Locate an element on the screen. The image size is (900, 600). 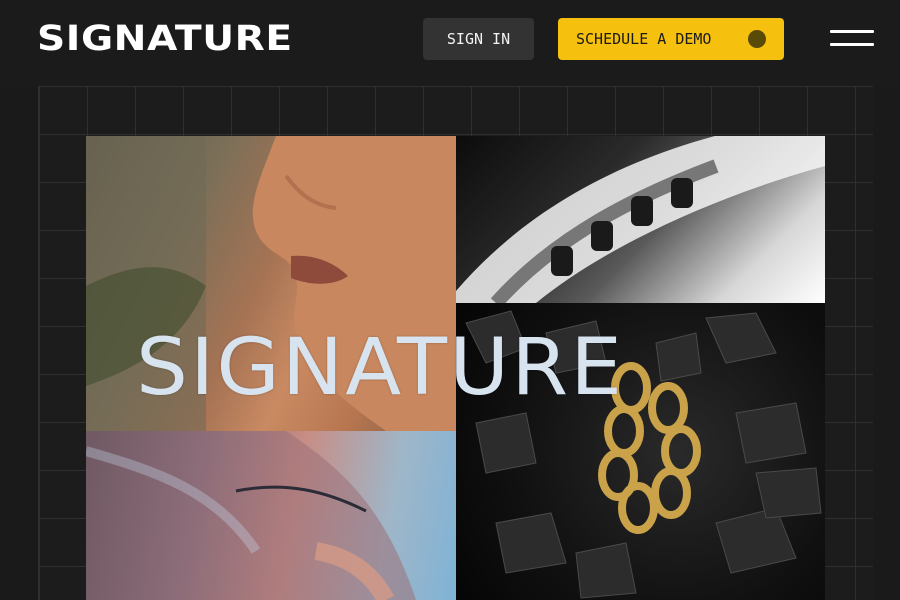
brand-logo: SIGNATURE is located at coordinates (165, 39).